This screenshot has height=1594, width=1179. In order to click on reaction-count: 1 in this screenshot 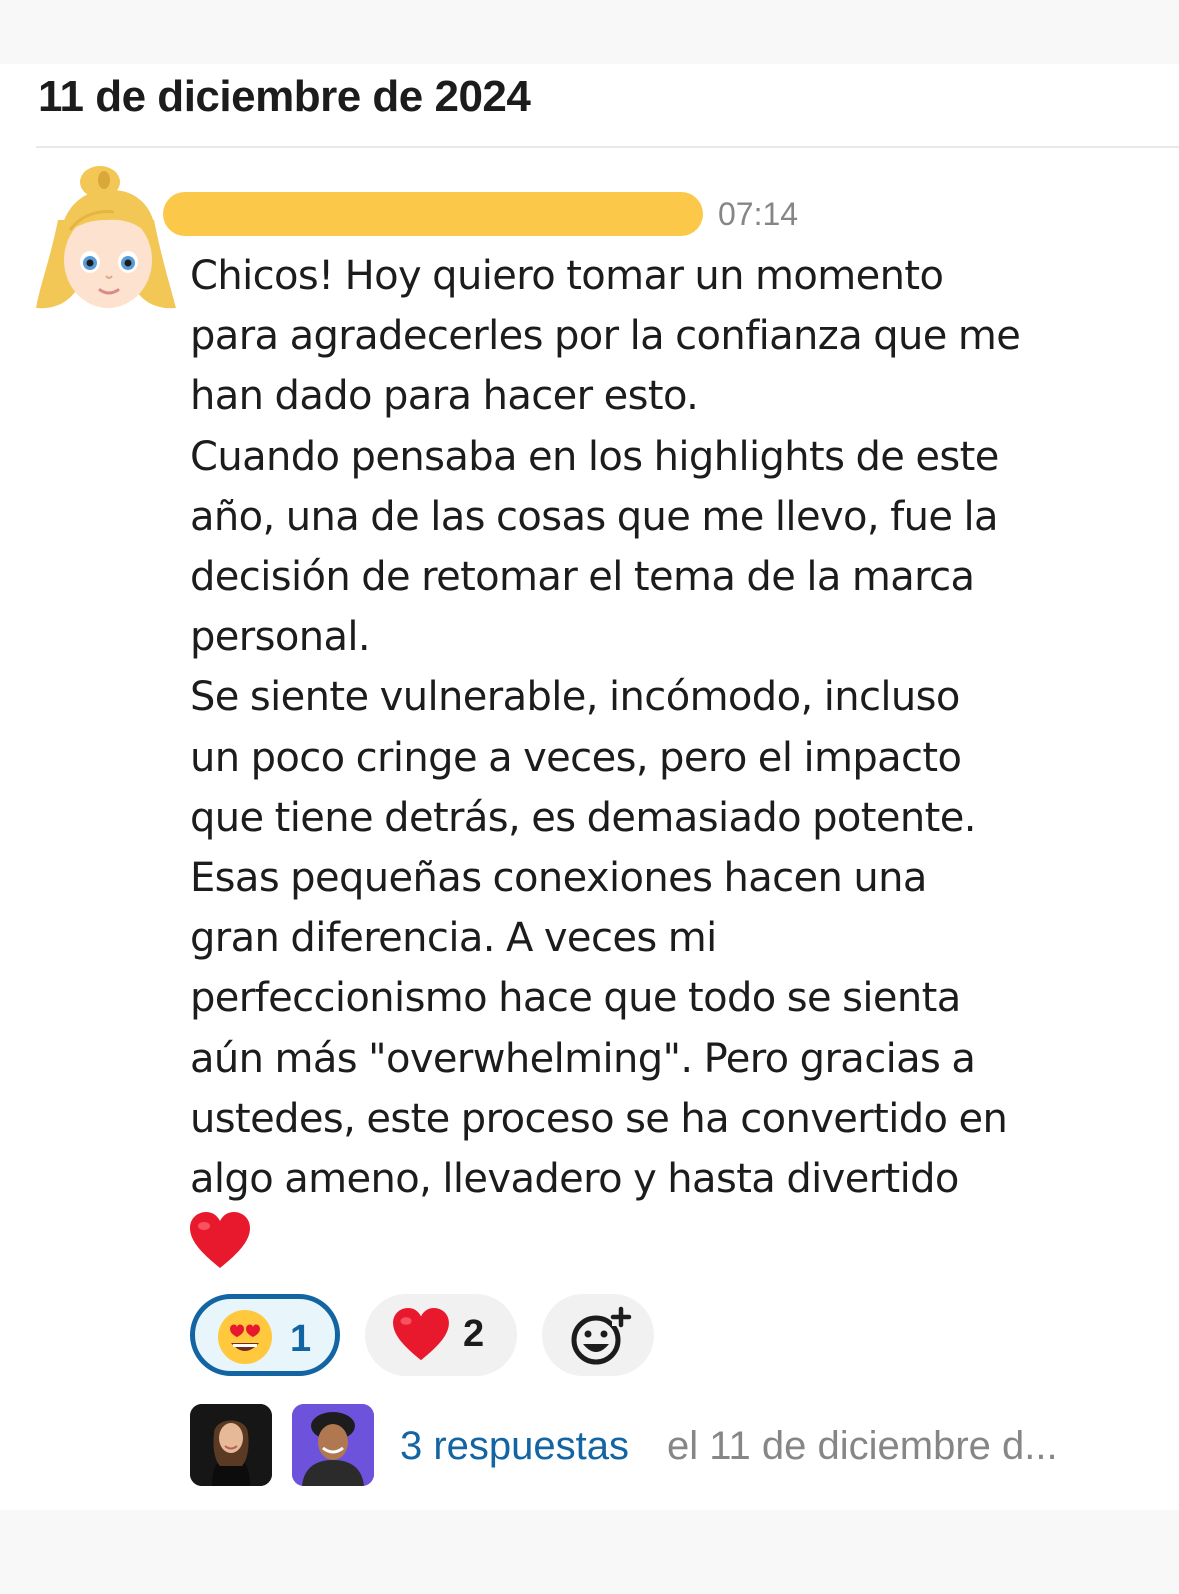, I will do `click(301, 1339)`.